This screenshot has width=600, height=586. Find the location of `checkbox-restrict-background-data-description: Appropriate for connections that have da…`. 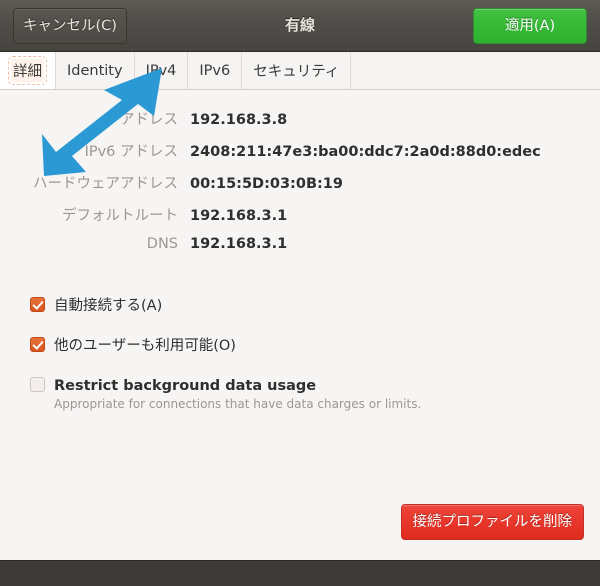

checkbox-restrict-background-data-description: Appropriate for connections that have da… is located at coordinates (238, 404).